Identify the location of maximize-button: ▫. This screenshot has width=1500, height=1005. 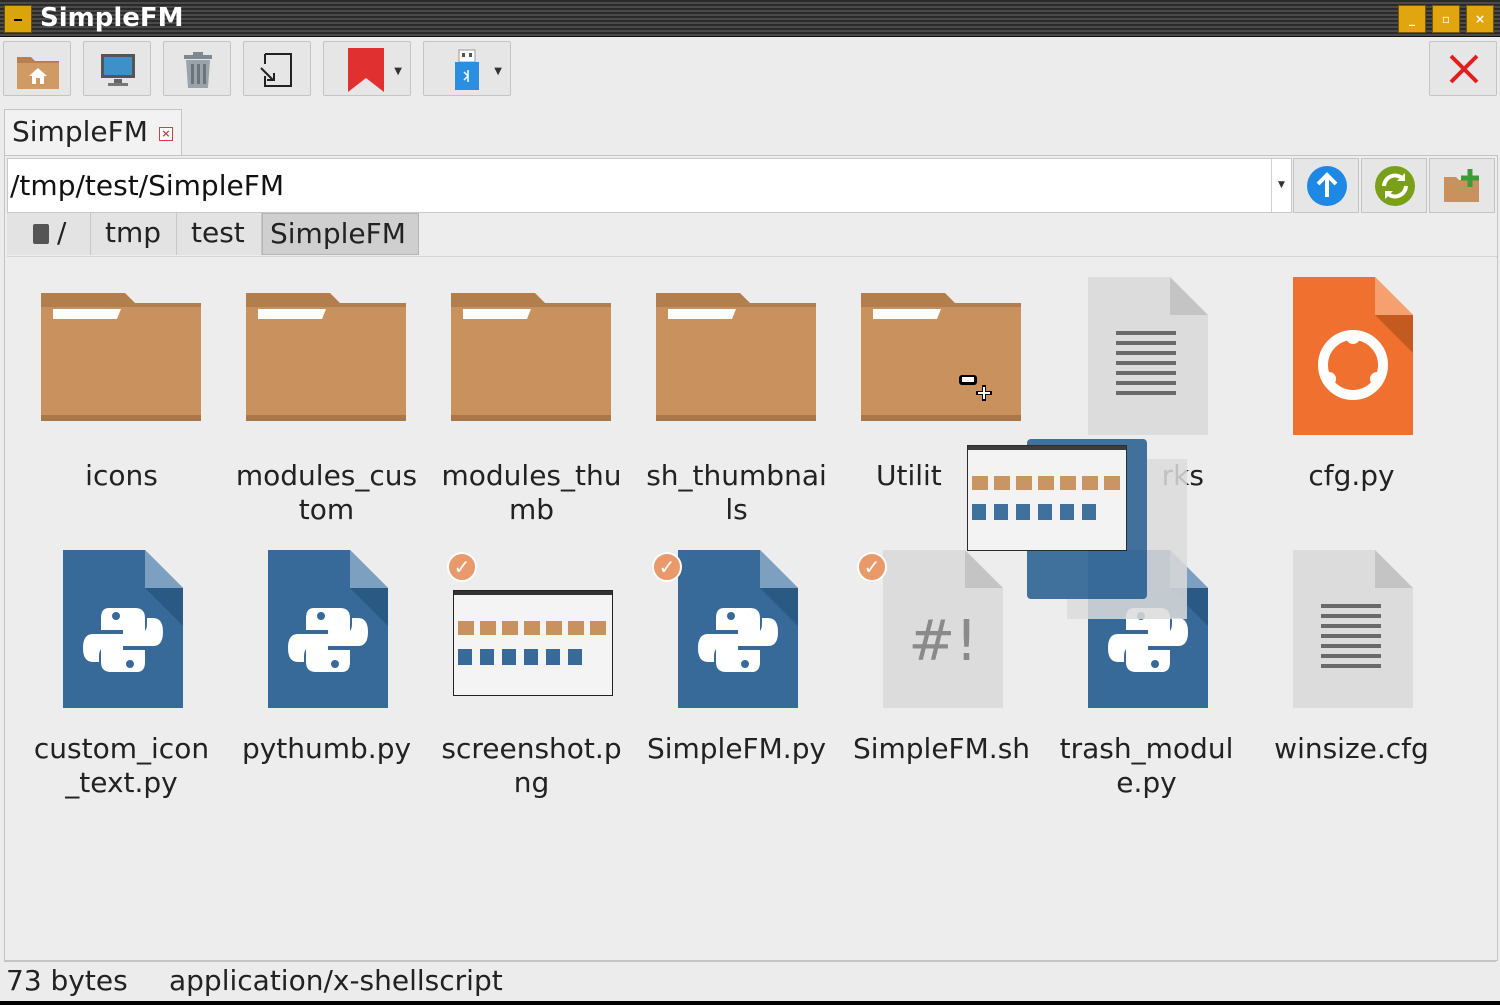
(1446, 19).